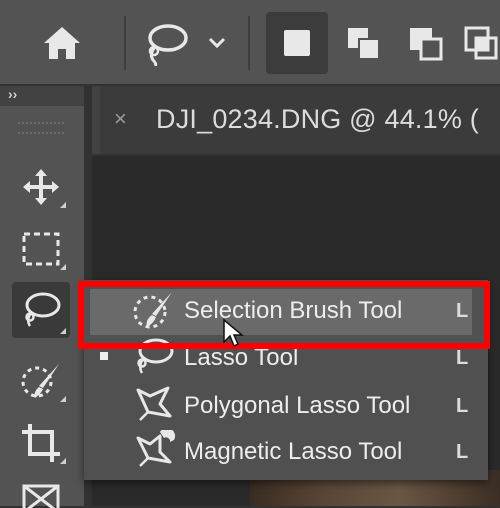 Image resolution: width=500 pixels, height=508 pixels. I want to click on rectangular-marquee-tool, so click(41, 249).